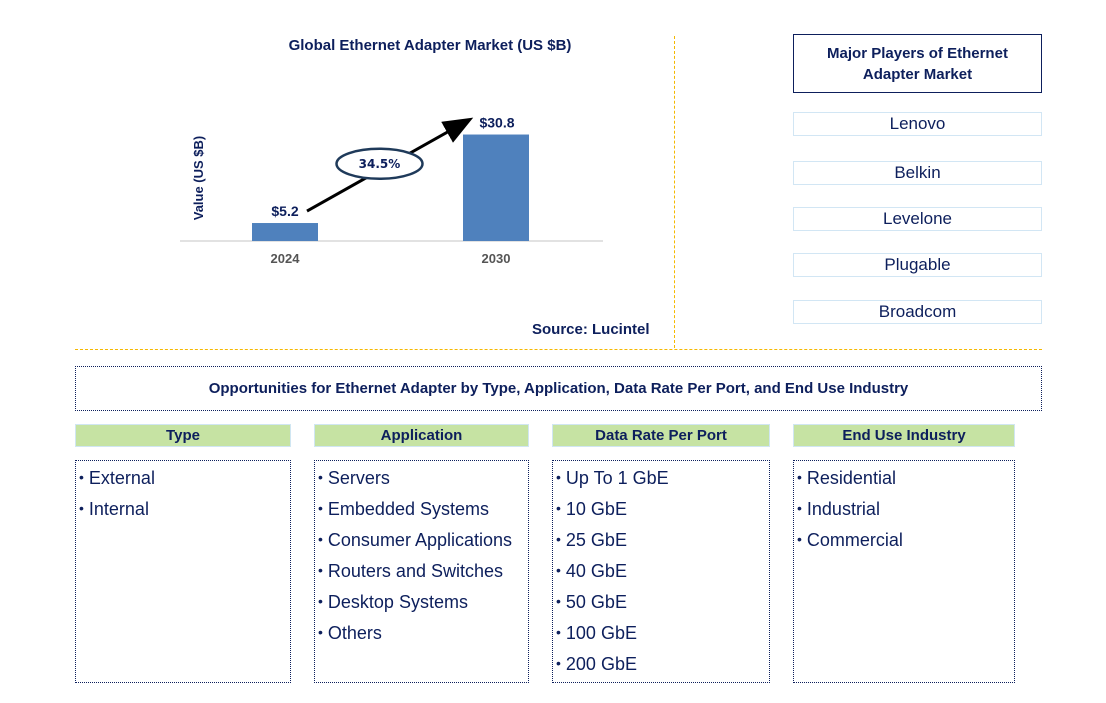  I want to click on list-item: Industrial, so click(905, 509).